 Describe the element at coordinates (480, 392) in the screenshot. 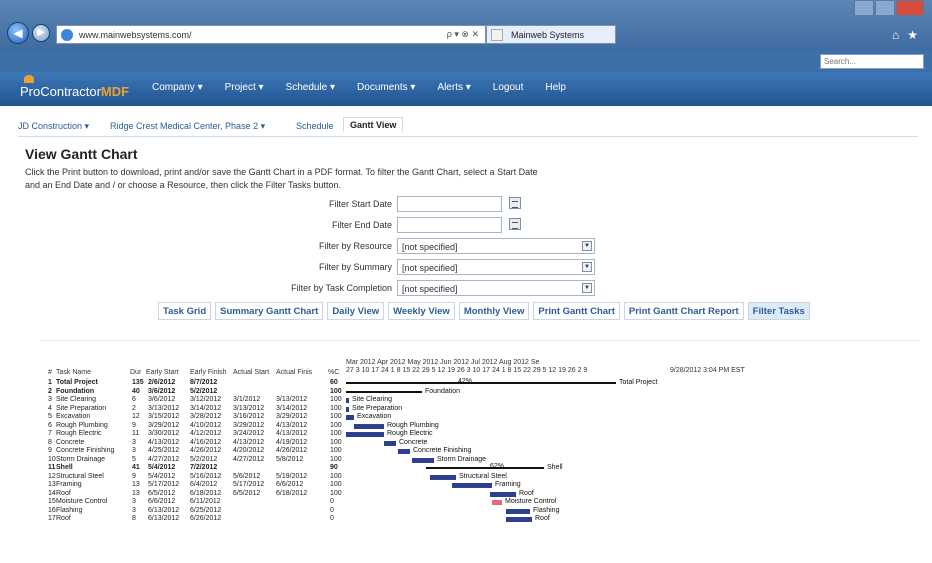

I see `task-row: 2 Foundation 40 3/6/2012 5/2/2012 100` at that location.